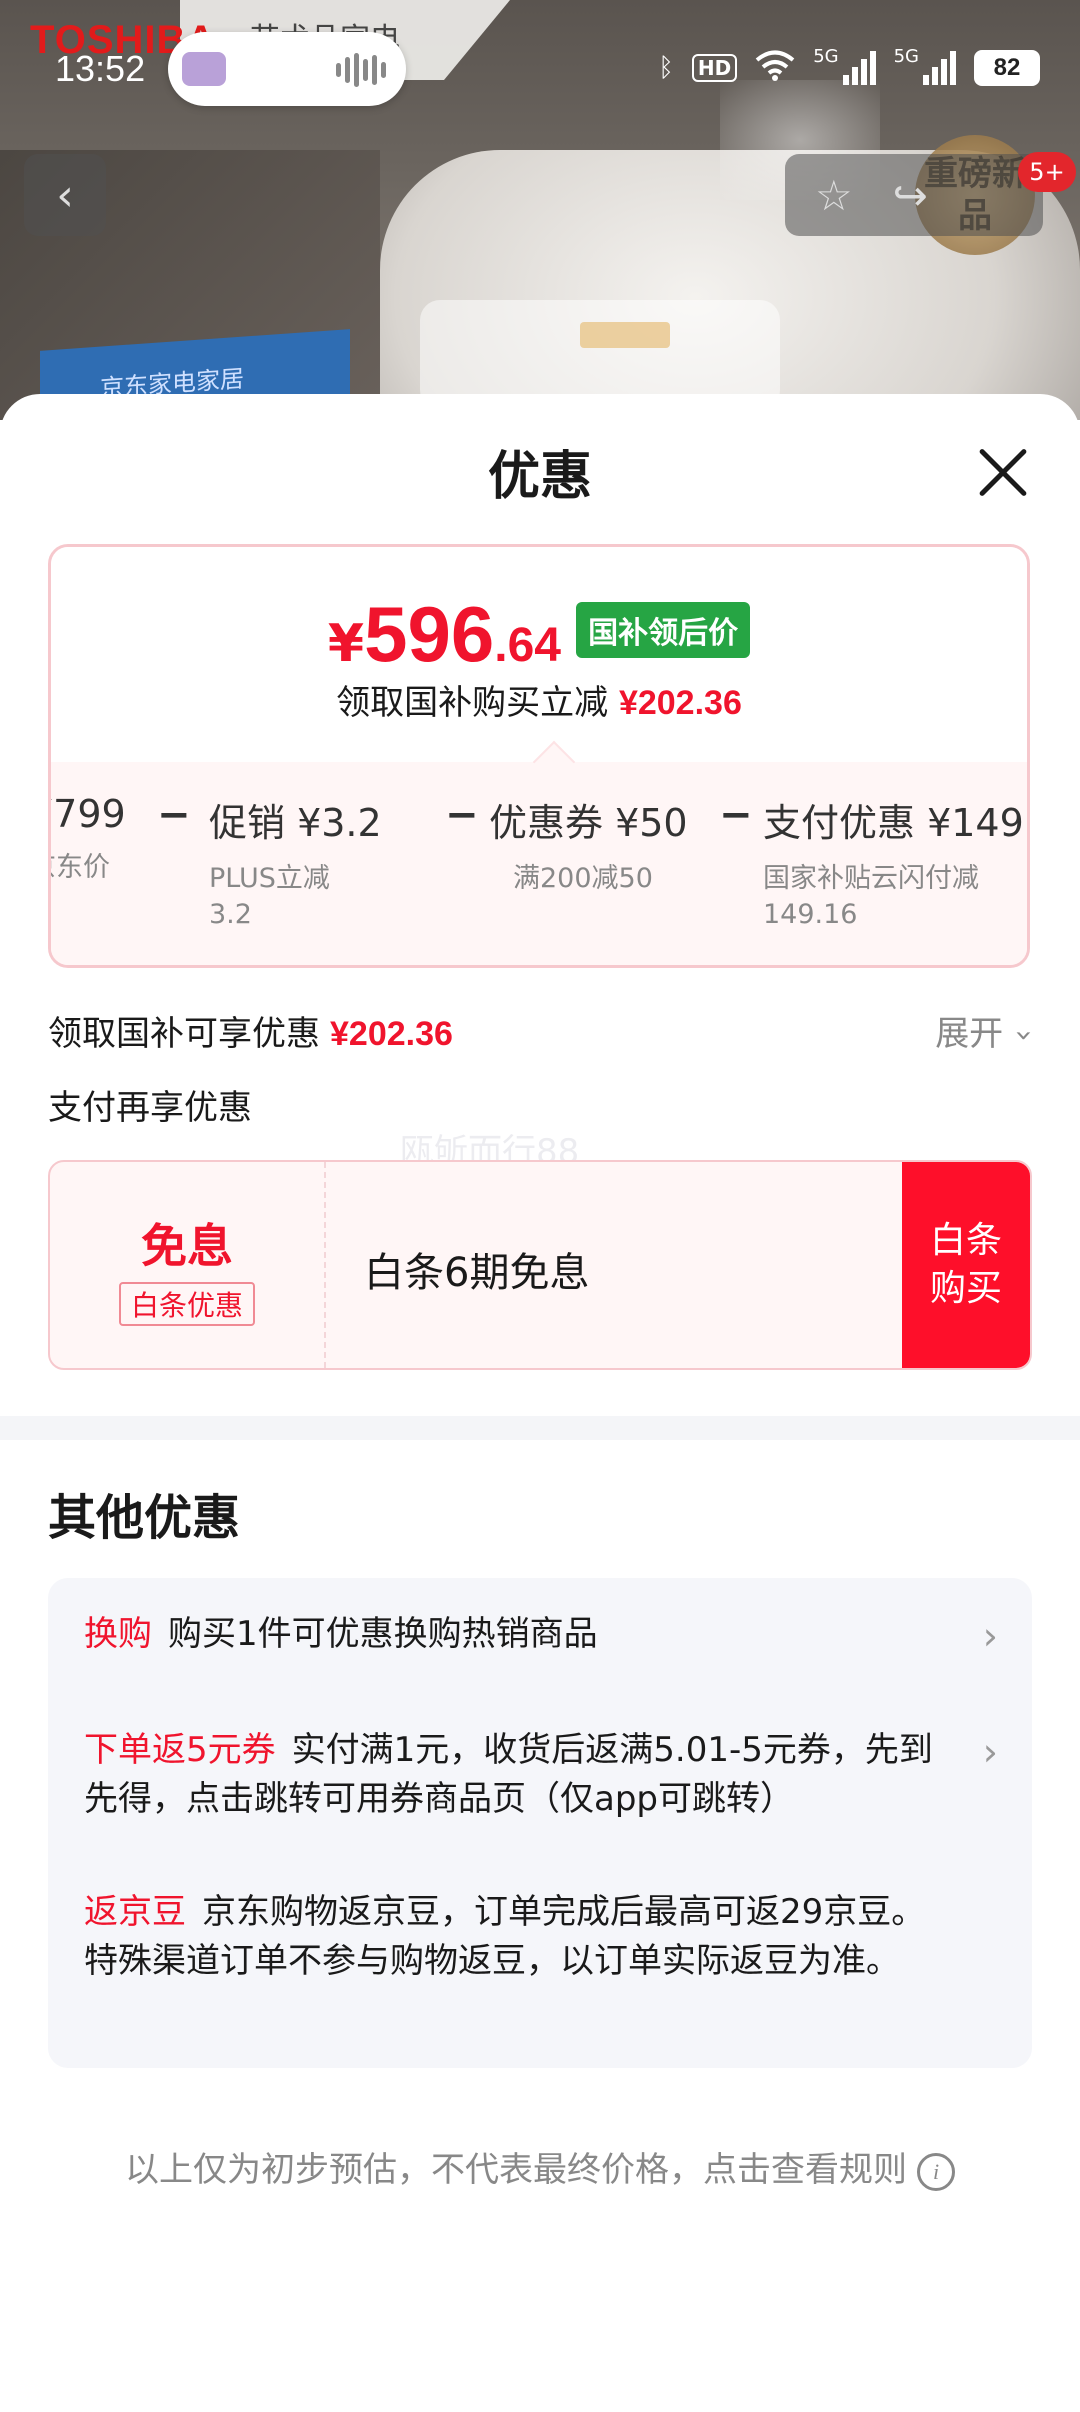 The image size is (1080, 2412). Describe the element at coordinates (383, 1634) in the screenshot. I see `offer-text: 购买1件可优惠换购热销商品` at that location.